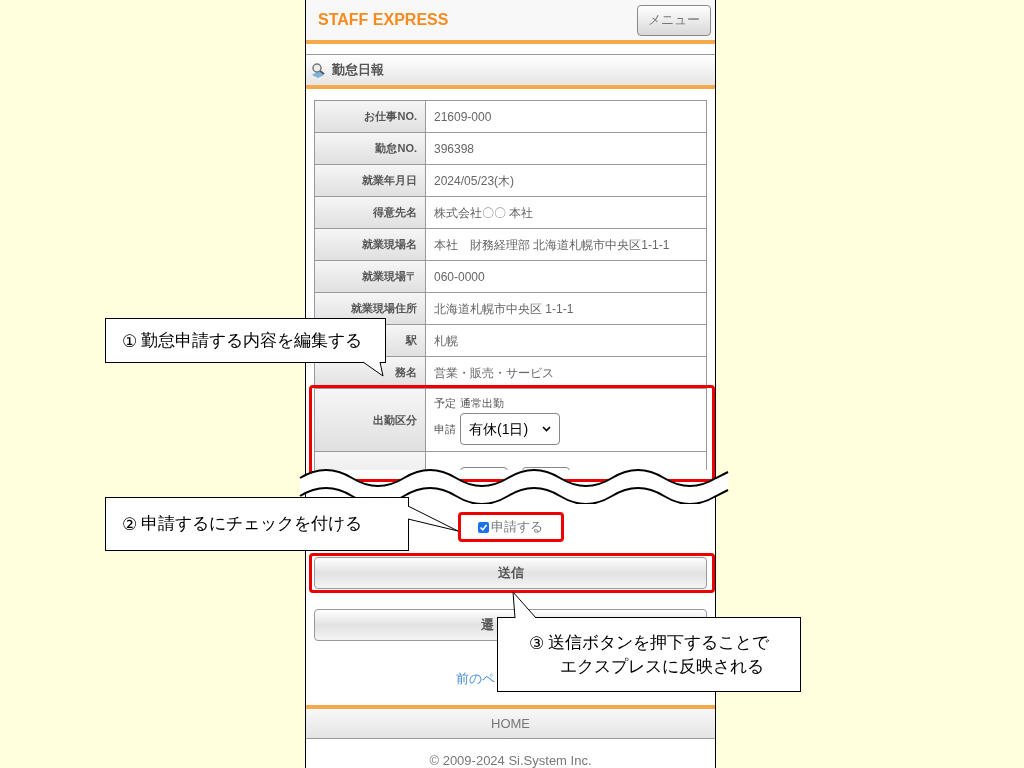 The width and height of the screenshot is (1024, 768). What do you see at coordinates (474, 181) in the screenshot?
I see `field-value: 2024/05/23(木)` at bounding box center [474, 181].